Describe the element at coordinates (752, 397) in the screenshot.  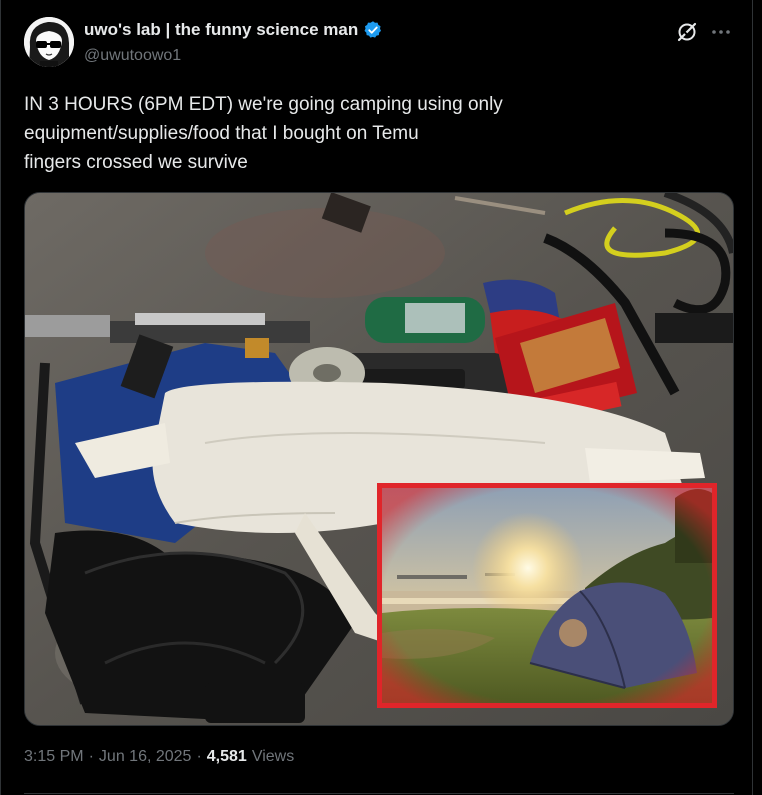
I see `right-border` at that location.